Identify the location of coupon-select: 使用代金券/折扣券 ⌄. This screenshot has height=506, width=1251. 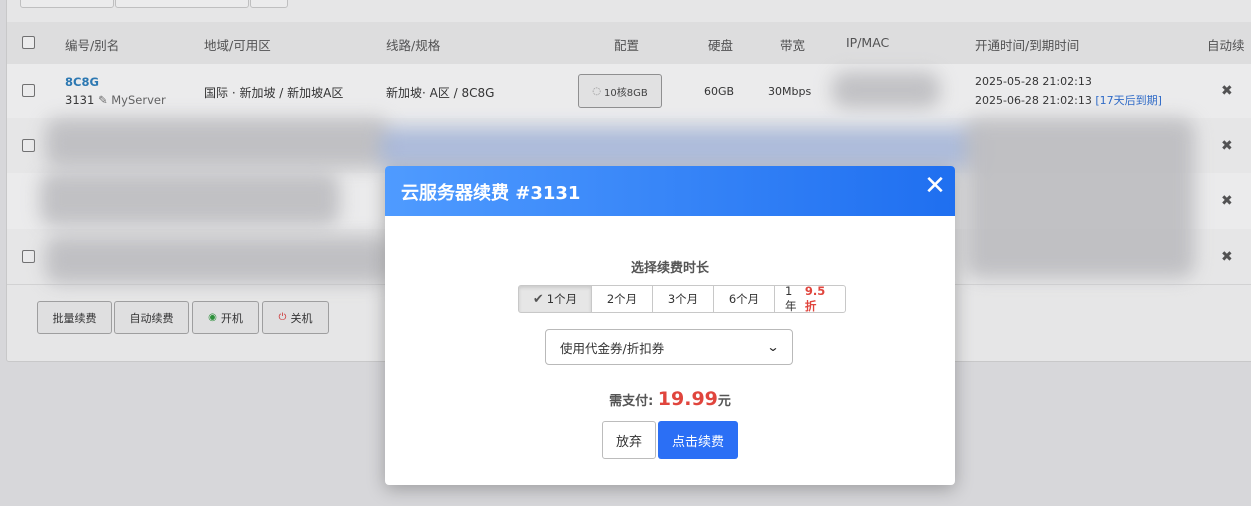
(669, 347).